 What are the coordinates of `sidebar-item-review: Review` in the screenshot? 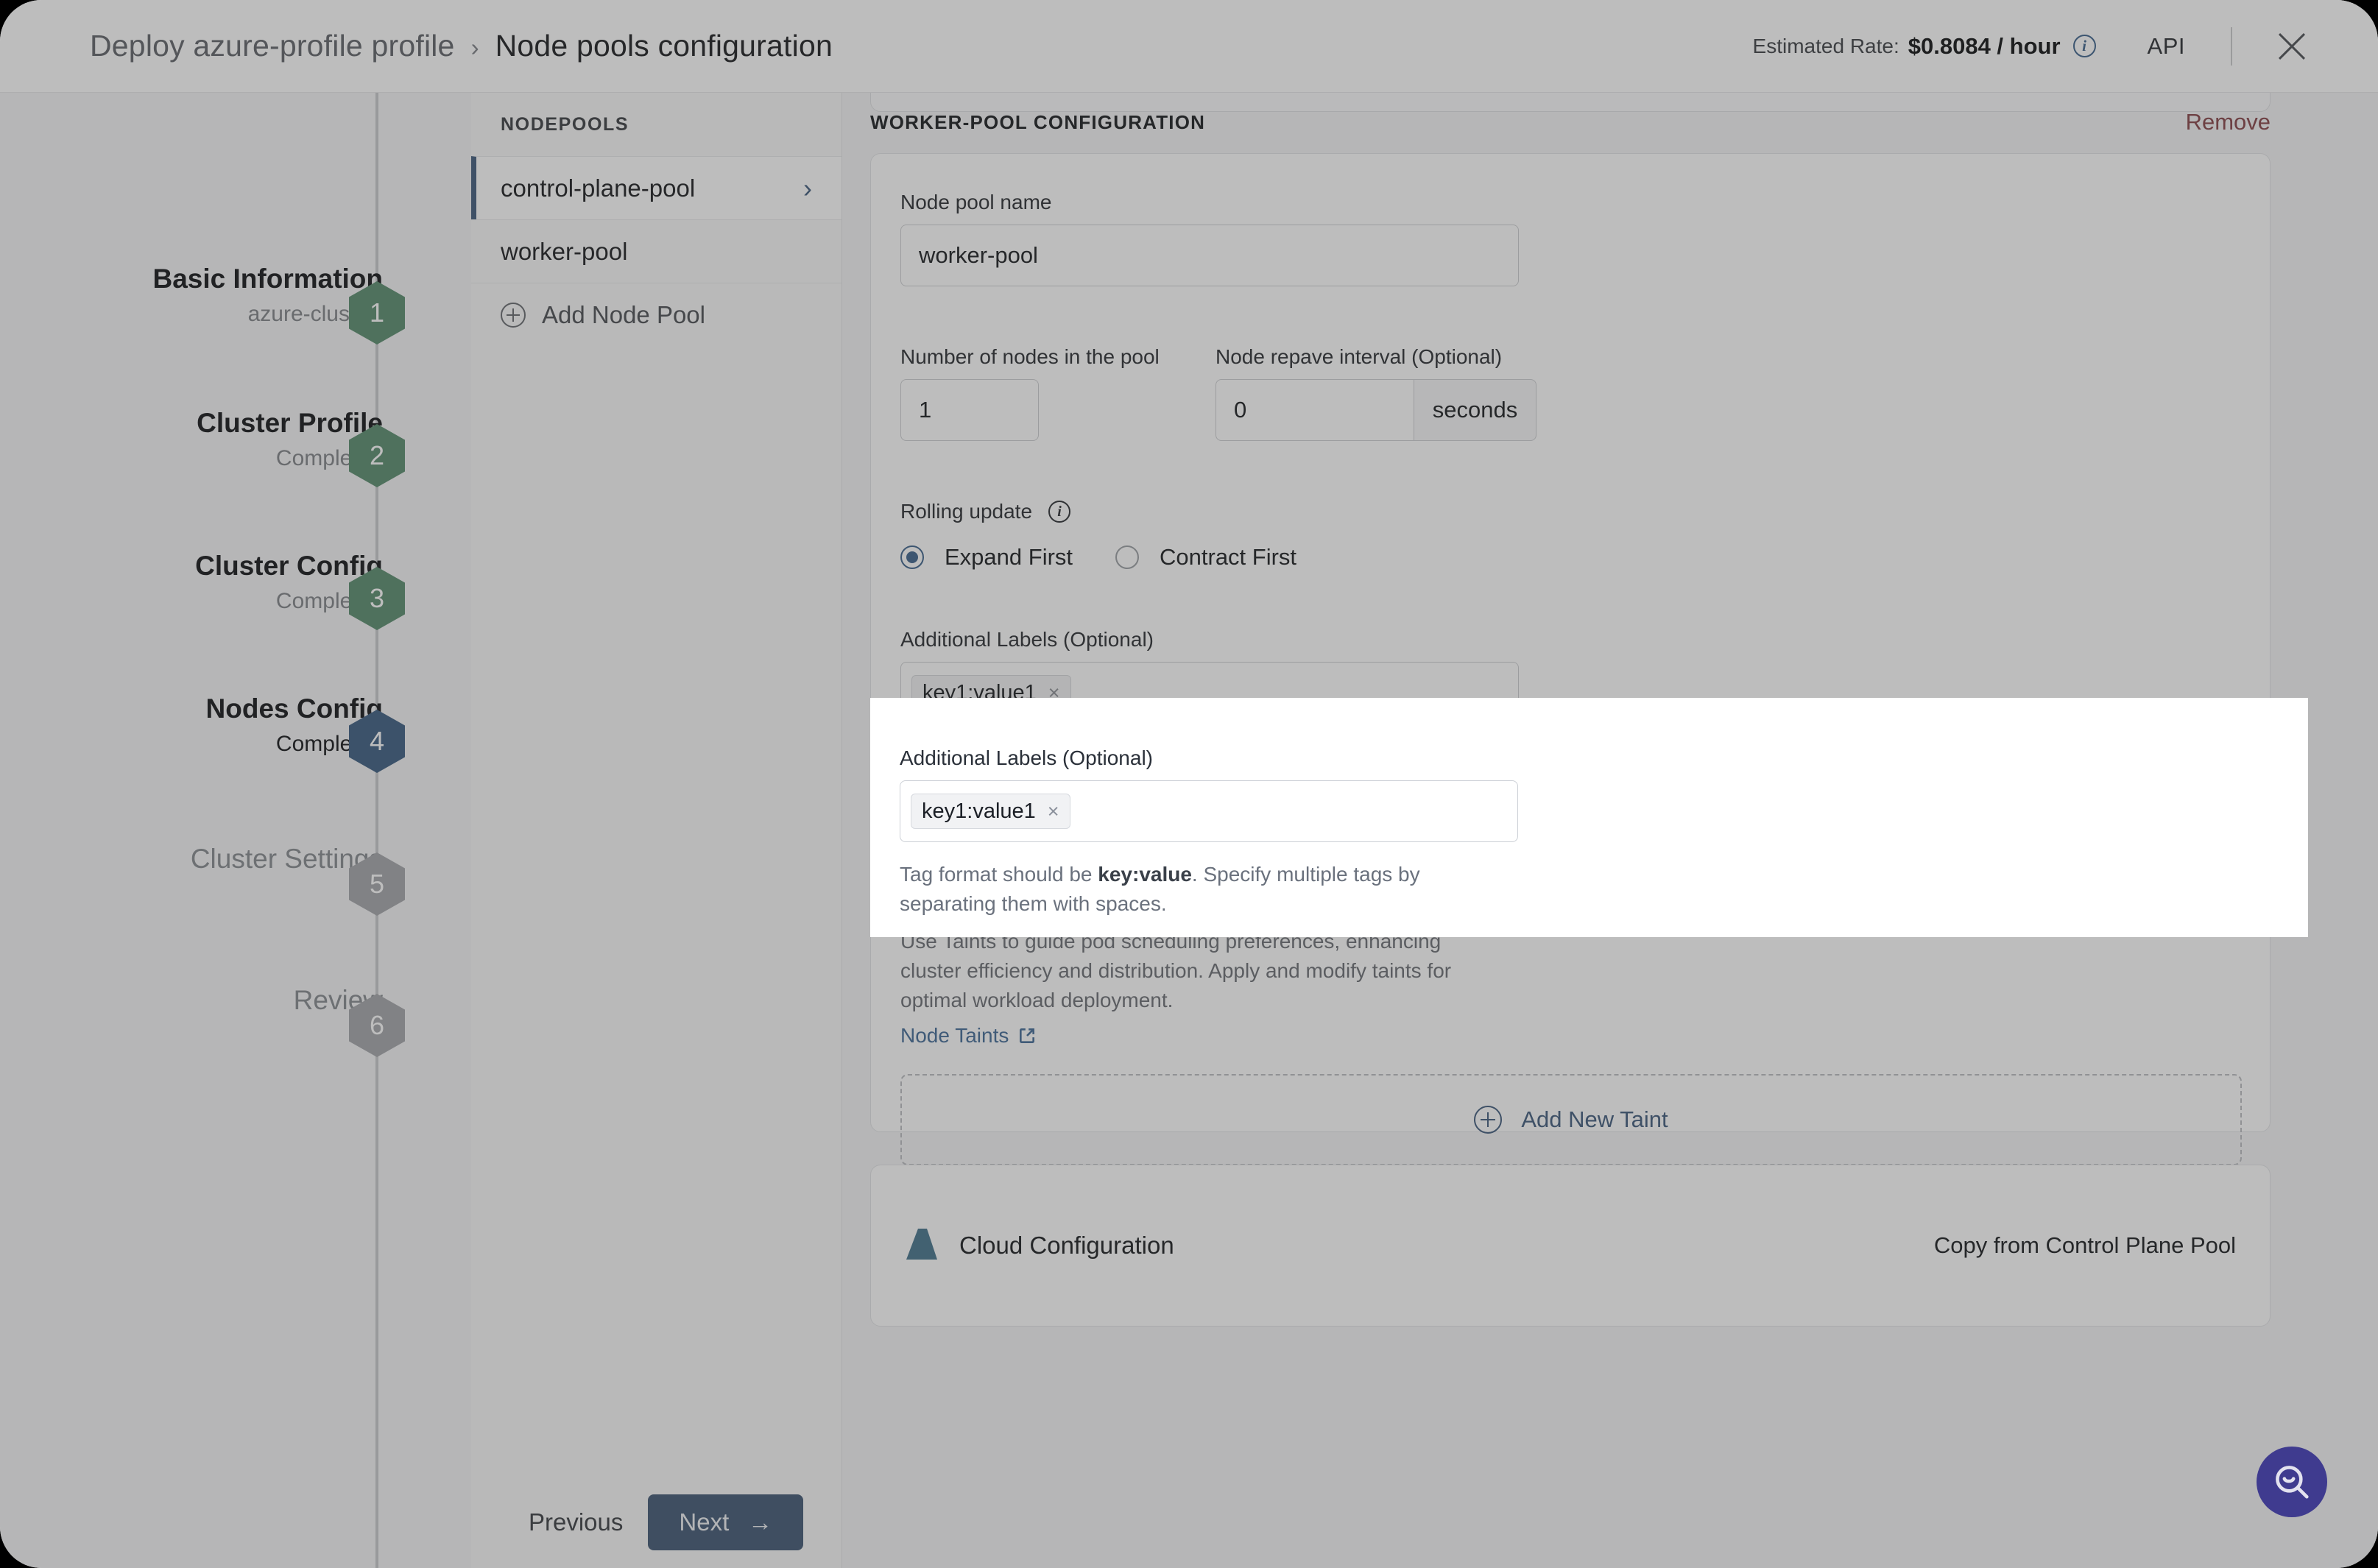 It's located at (191, 1001).